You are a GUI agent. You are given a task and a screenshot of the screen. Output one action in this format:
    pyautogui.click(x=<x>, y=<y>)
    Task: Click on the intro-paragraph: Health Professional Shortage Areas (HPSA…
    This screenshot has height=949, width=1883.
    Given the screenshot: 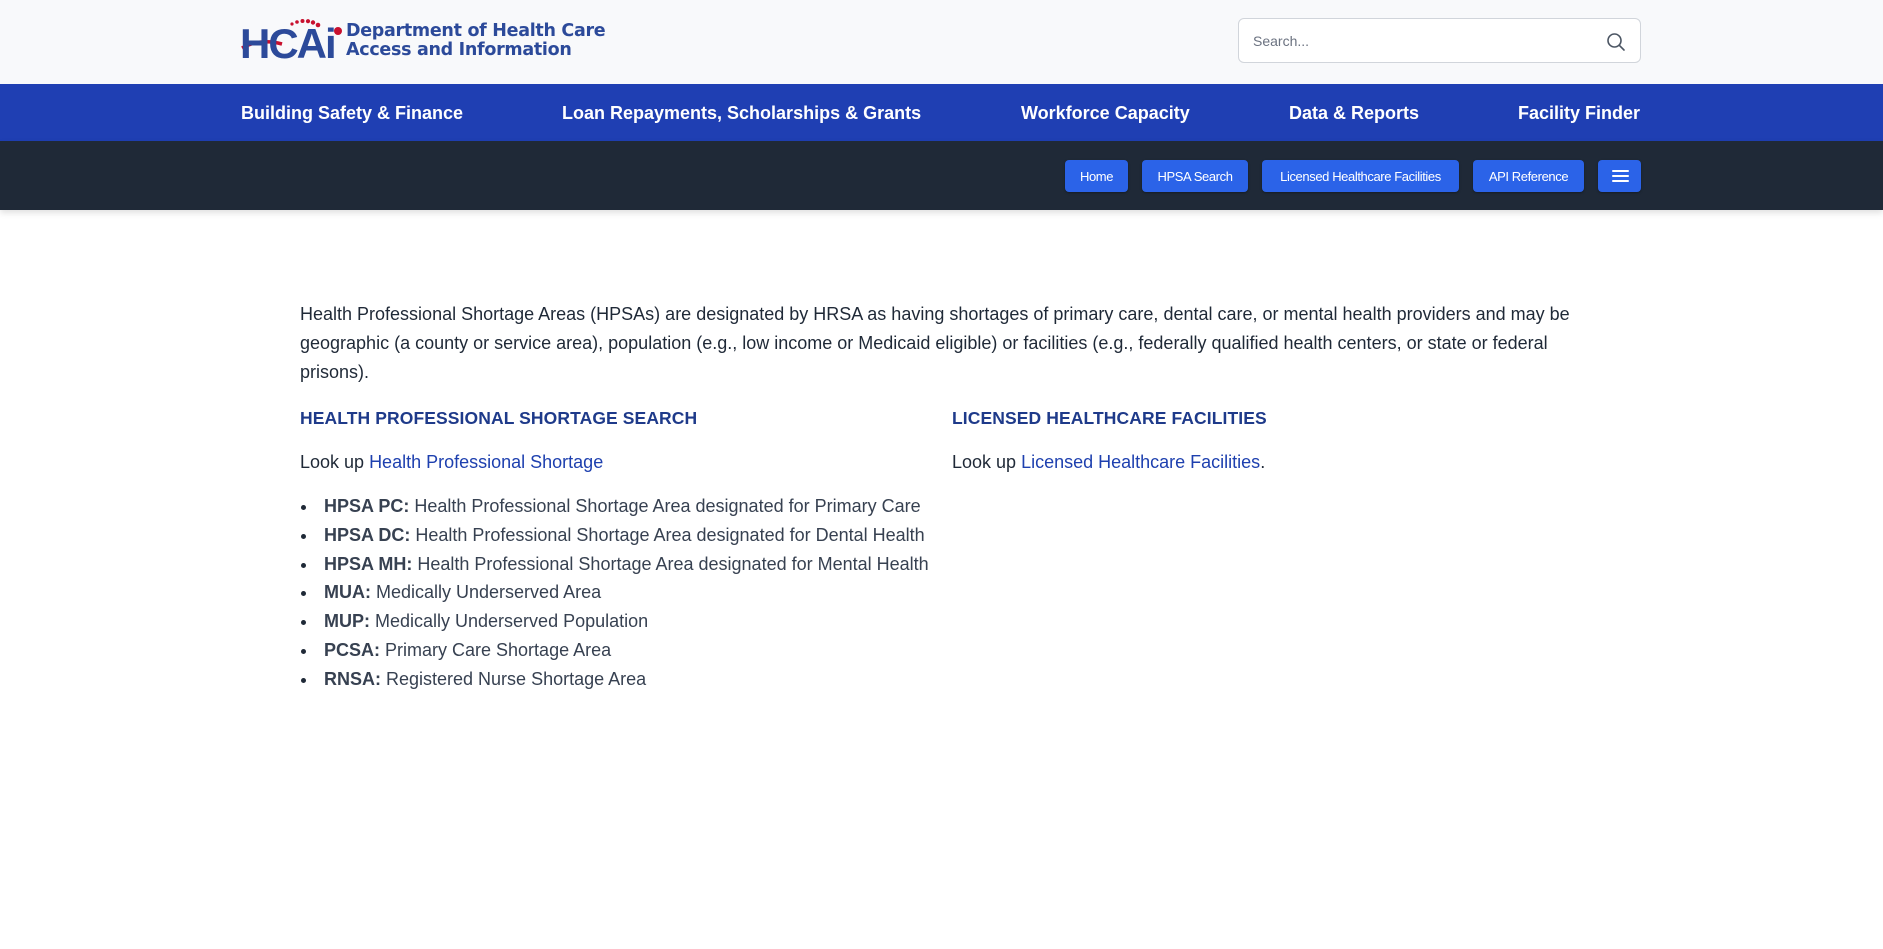 What is the action you would take?
    pyautogui.click(x=935, y=343)
    